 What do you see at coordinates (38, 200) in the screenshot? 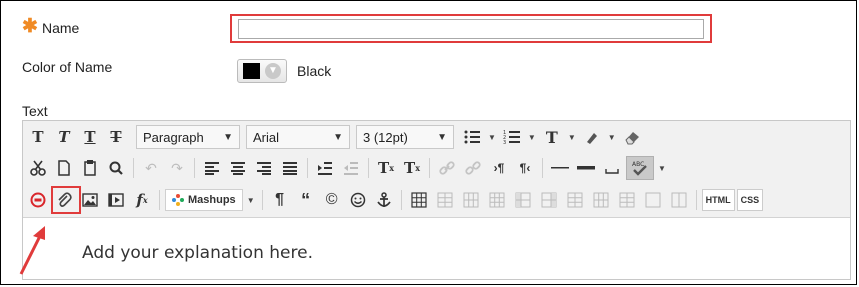
I see `record-media-icon` at bounding box center [38, 200].